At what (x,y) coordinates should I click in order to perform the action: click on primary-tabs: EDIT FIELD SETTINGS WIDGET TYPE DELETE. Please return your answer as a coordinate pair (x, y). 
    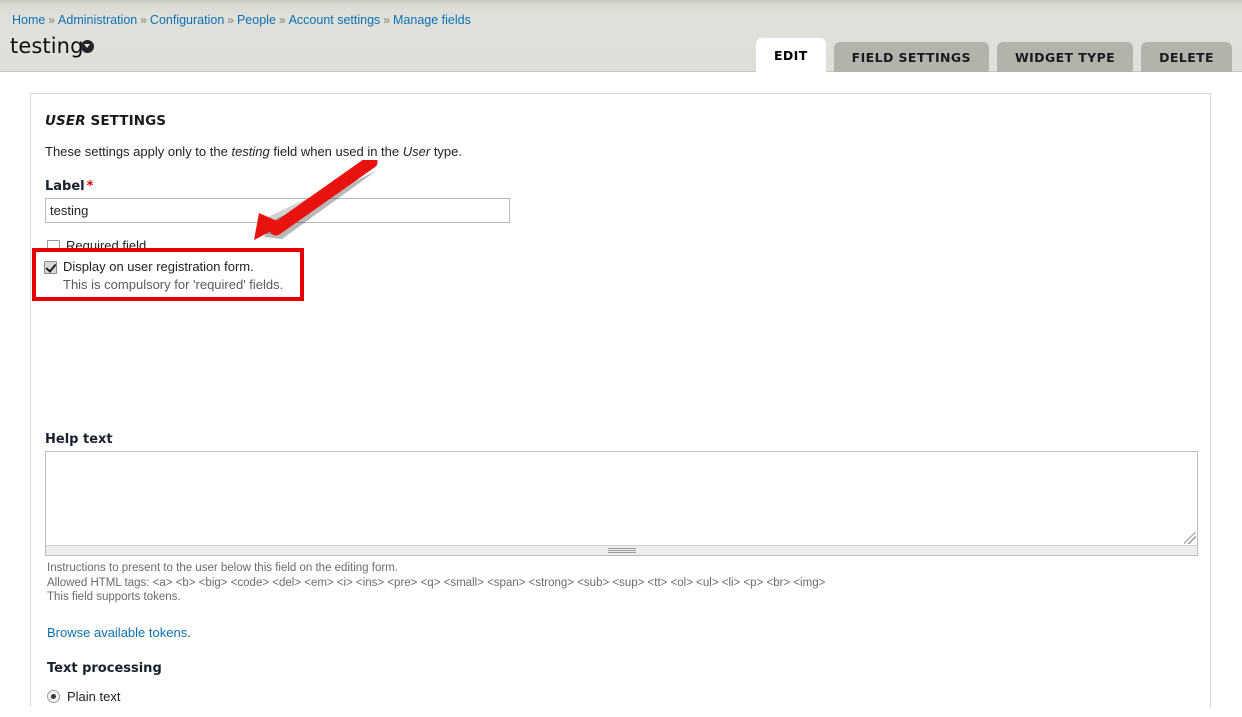
    Looking at the image, I should click on (993, 55).